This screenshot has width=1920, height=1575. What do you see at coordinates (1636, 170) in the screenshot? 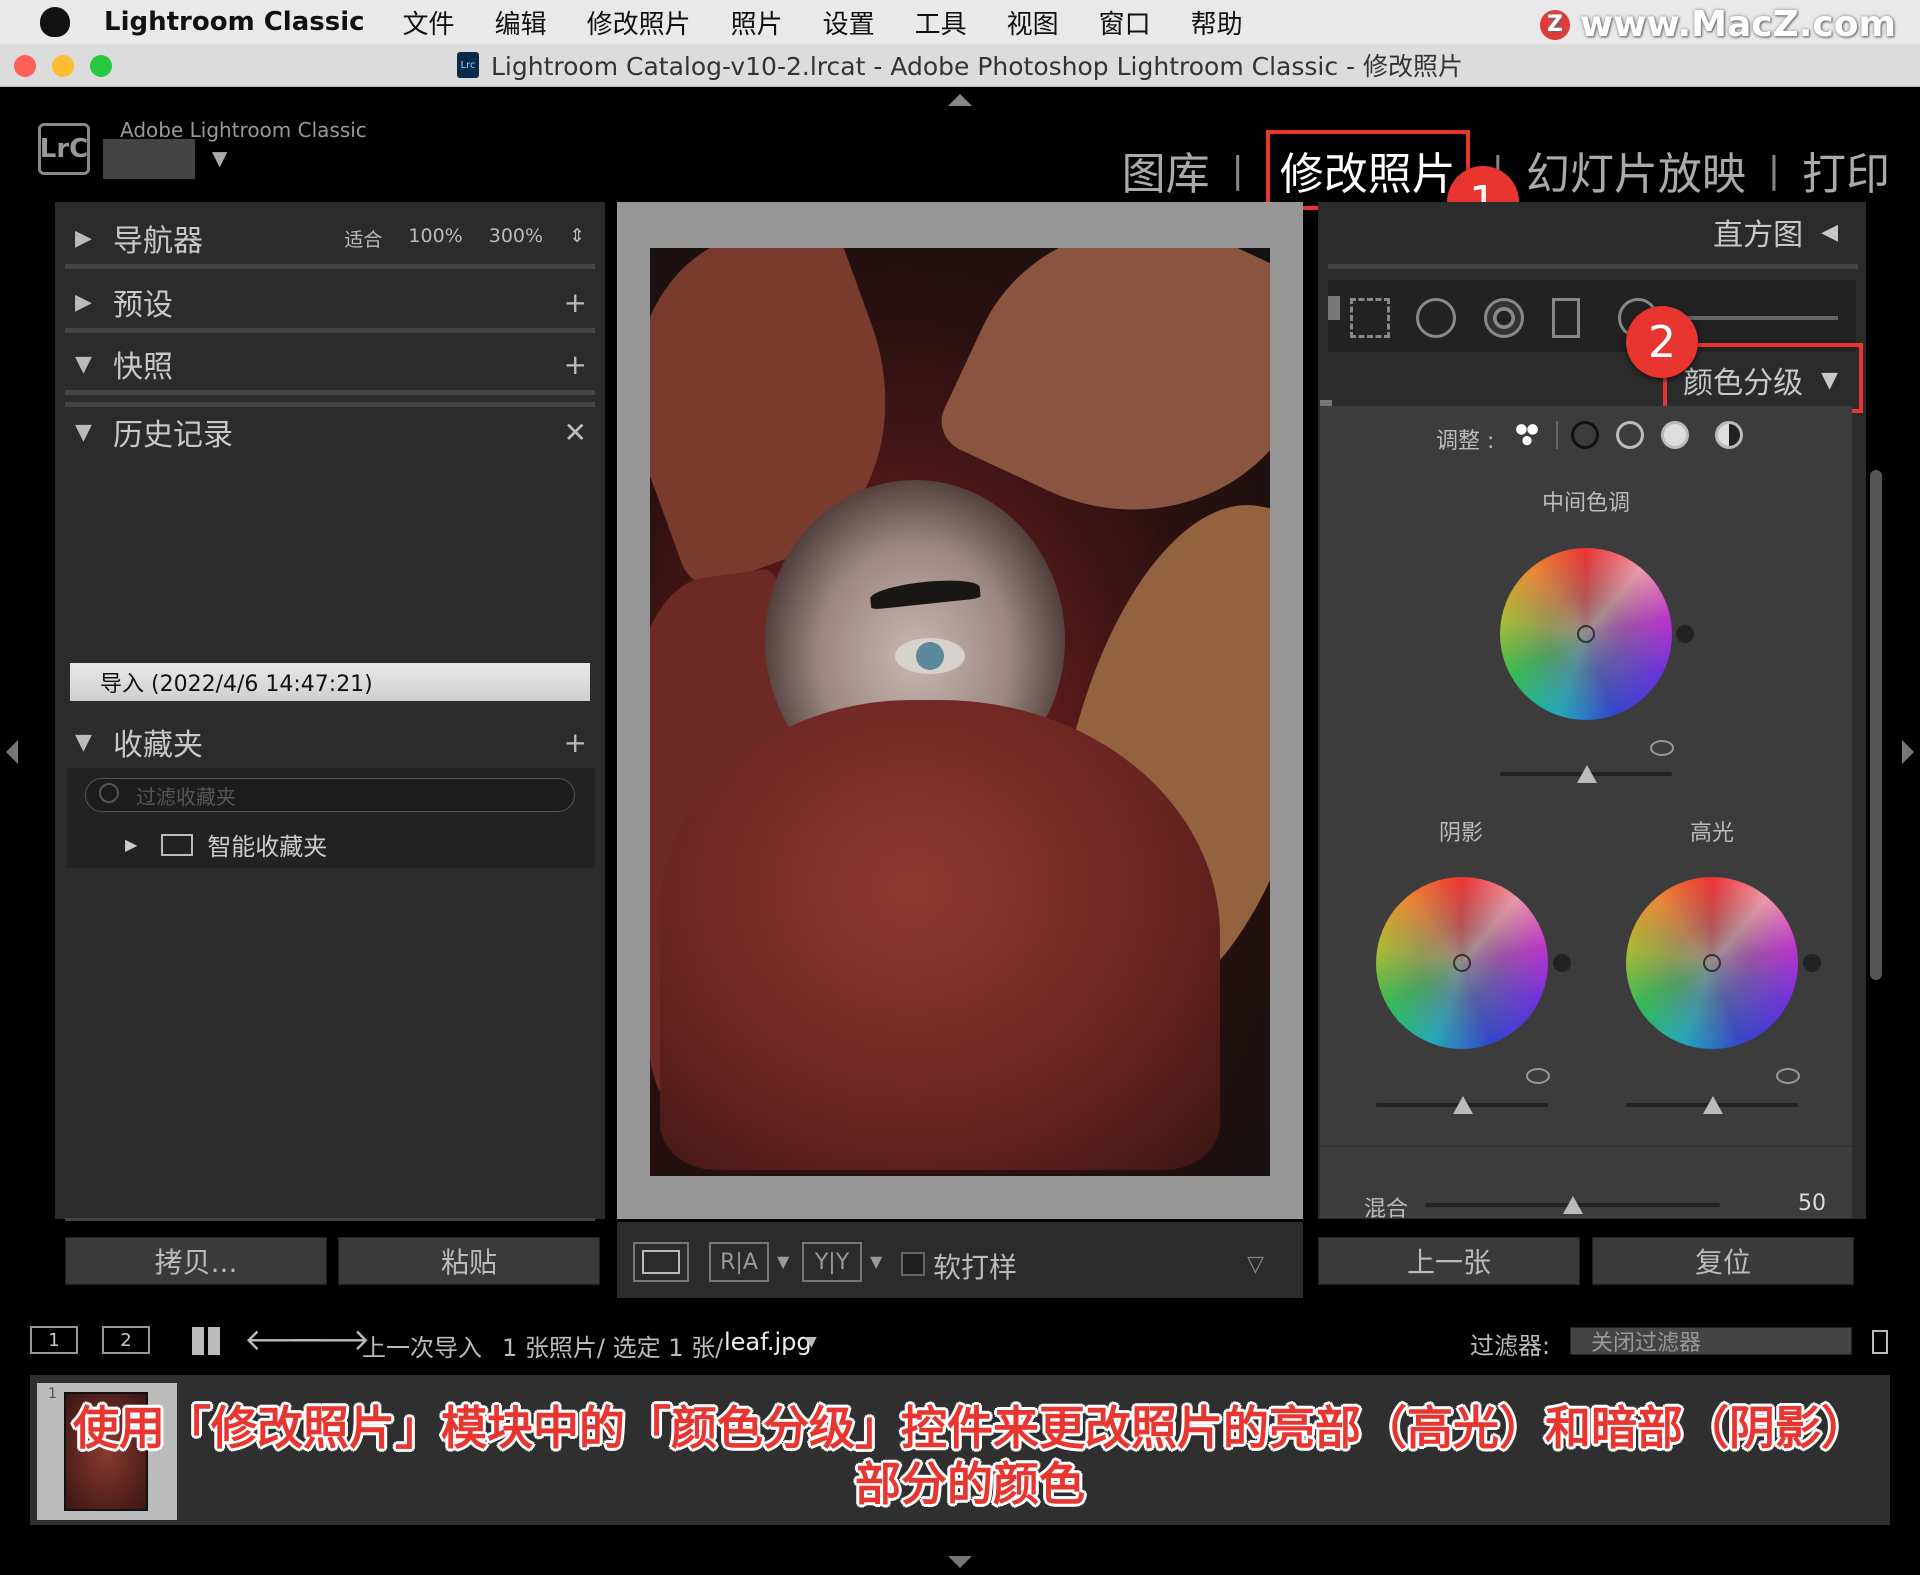
I see `module-slideshow: 幻灯片放映` at bounding box center [1636, 170].